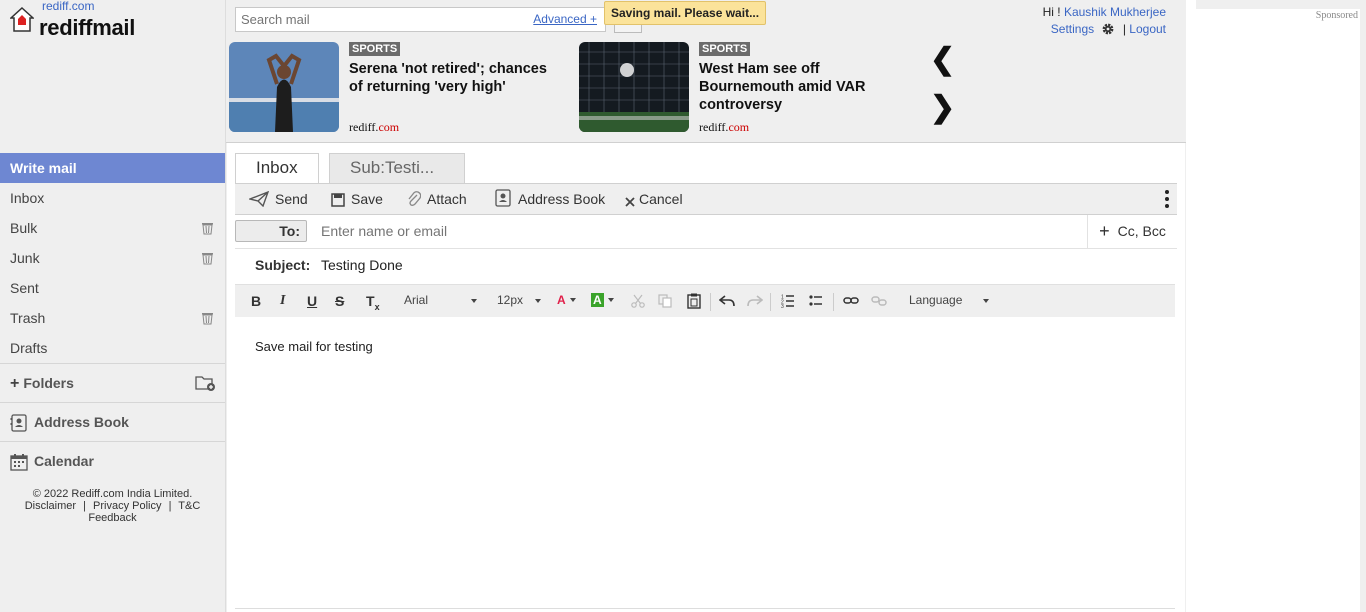 Image resolution: width=1366 pixels, height=612 pixels. Describe the element at coordinates (112, 168) in the screenshot. I see `sidebar-item-write-mail: Write mail` at that location.